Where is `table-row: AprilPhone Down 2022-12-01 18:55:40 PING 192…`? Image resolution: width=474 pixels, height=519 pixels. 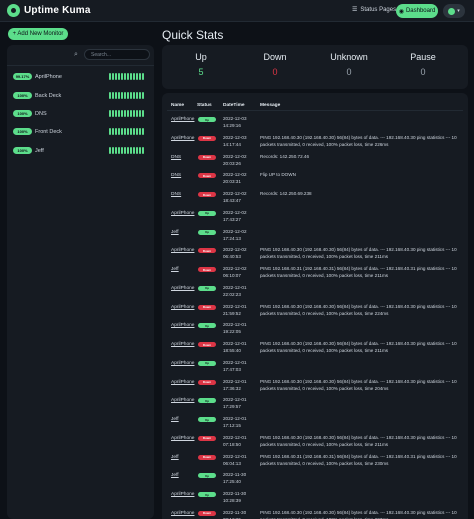 table-row: AprilPhone Down 2022-12-01 18:55:40 PING 192… is located at coordinates (315, 348).